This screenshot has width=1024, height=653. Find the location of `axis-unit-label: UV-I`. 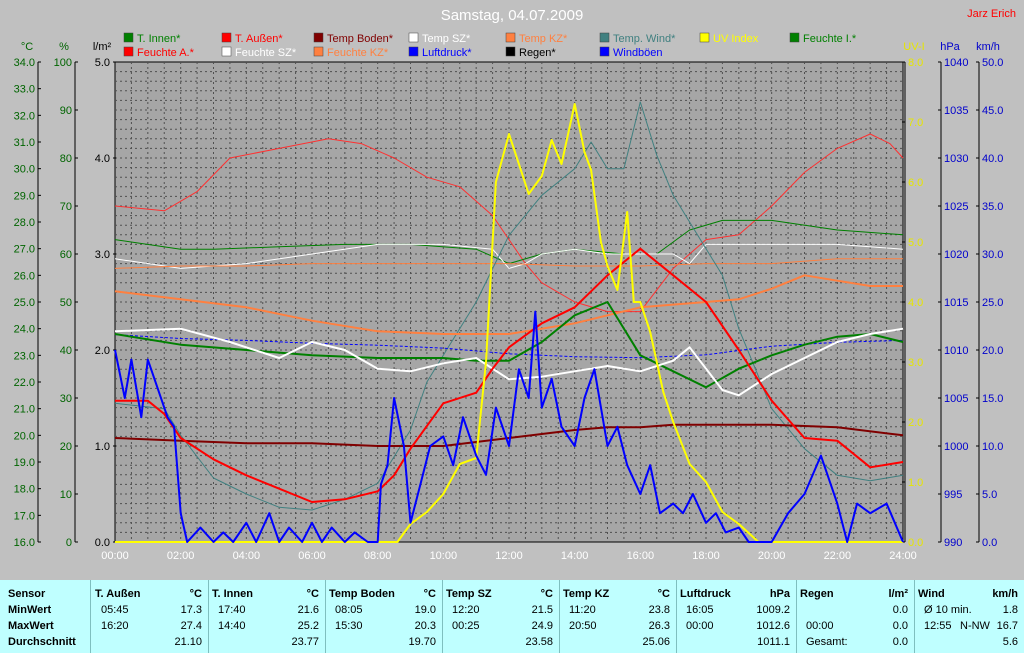

axis-unit-label: UV-I is located at coordinates (913, 47).